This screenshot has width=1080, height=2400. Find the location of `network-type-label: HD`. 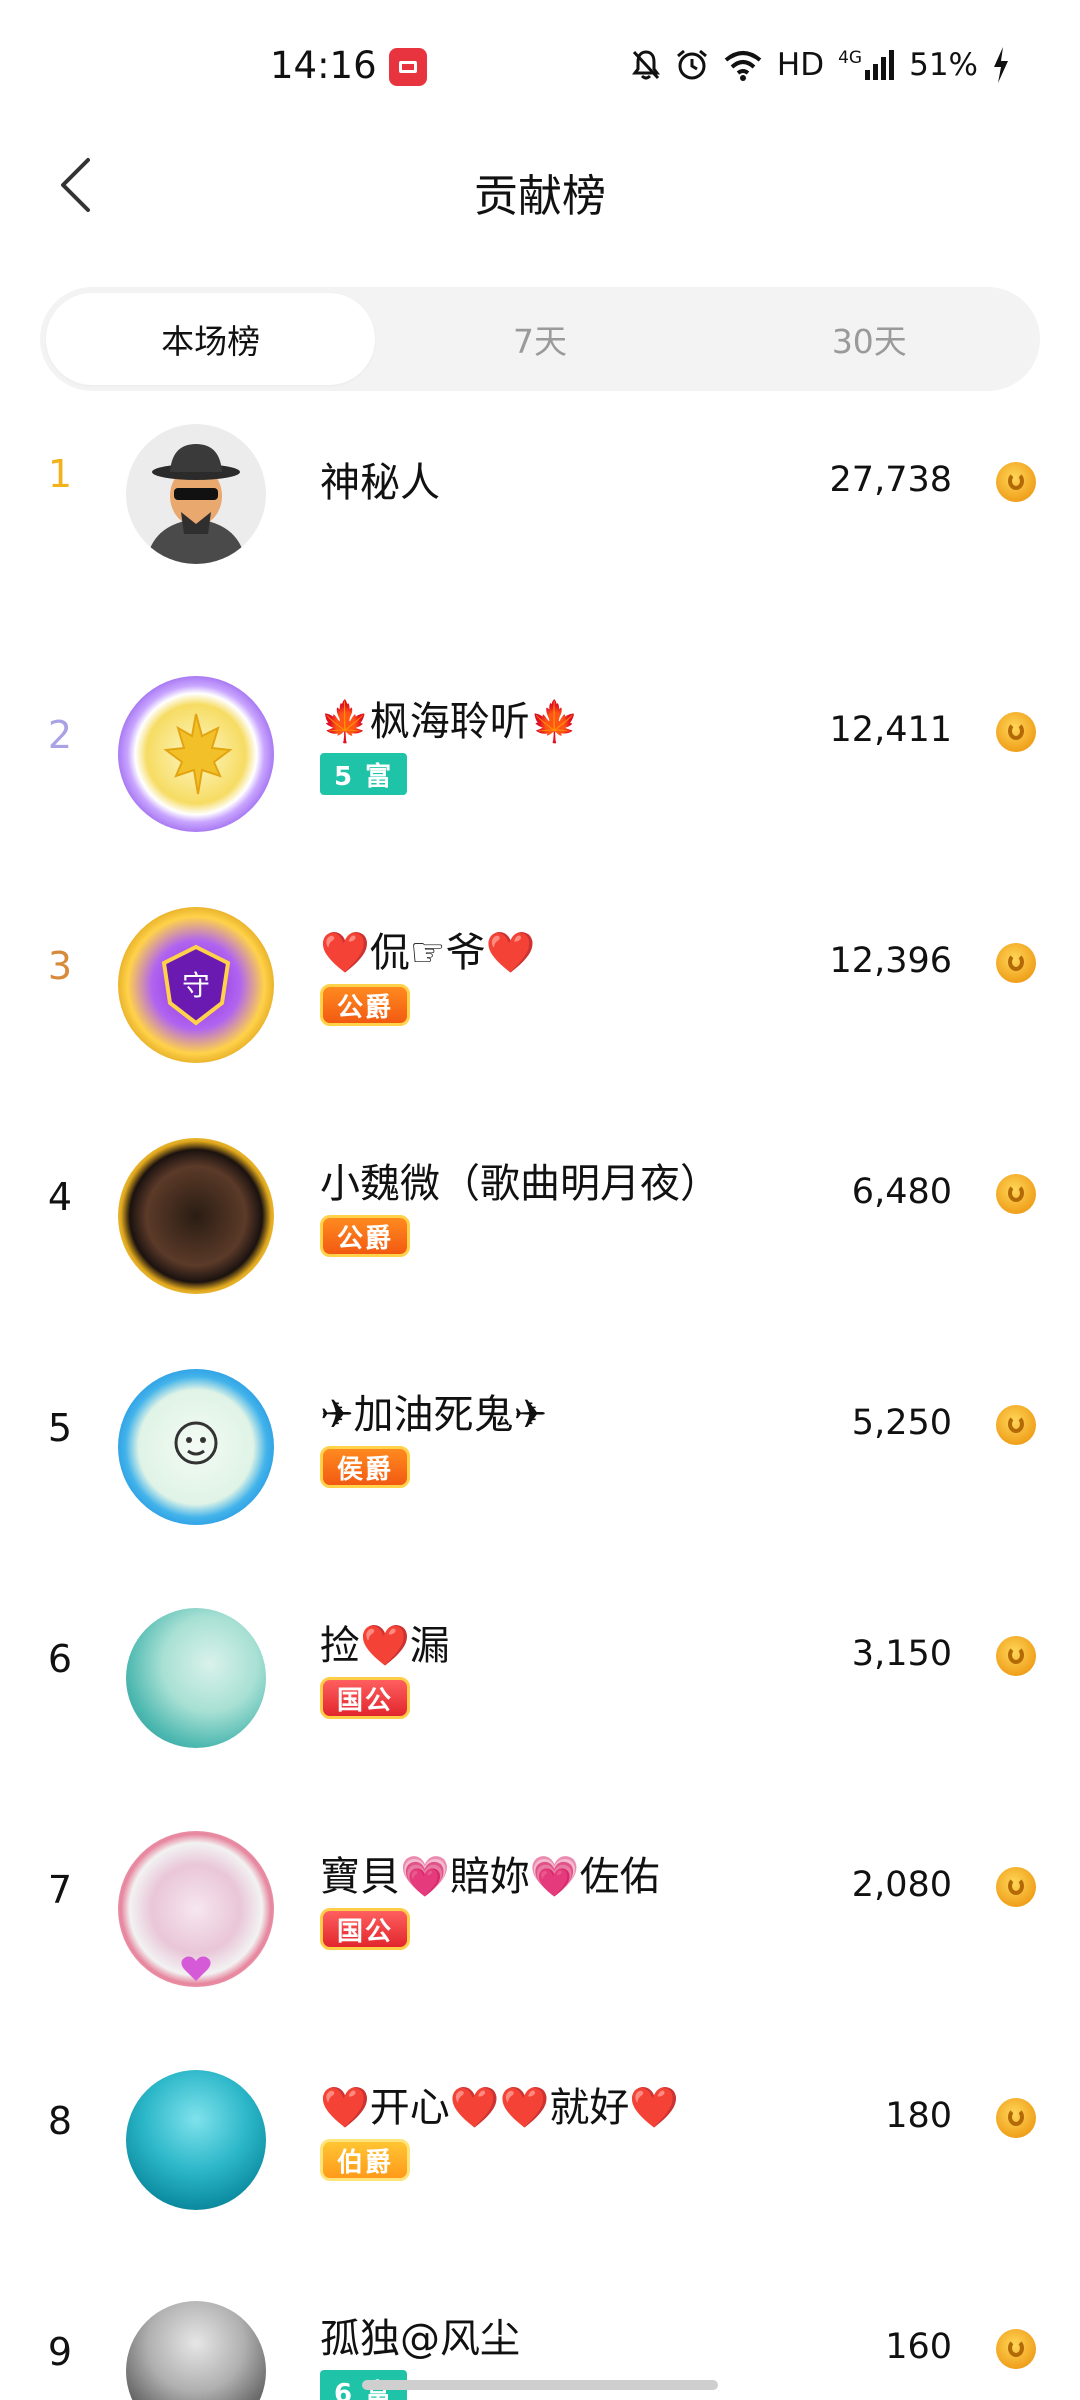

network-type-label: HD is located at coordinates (800, 65).